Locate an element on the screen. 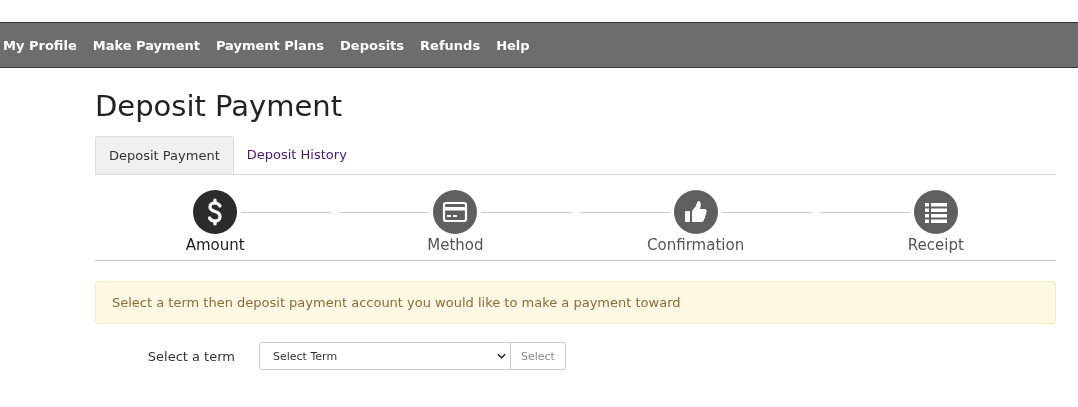 This screenshot has width=1078, height=407. alert-text: Select a term then deposit payment account you would like to make a payment toward is located at coordinates (396, 302).